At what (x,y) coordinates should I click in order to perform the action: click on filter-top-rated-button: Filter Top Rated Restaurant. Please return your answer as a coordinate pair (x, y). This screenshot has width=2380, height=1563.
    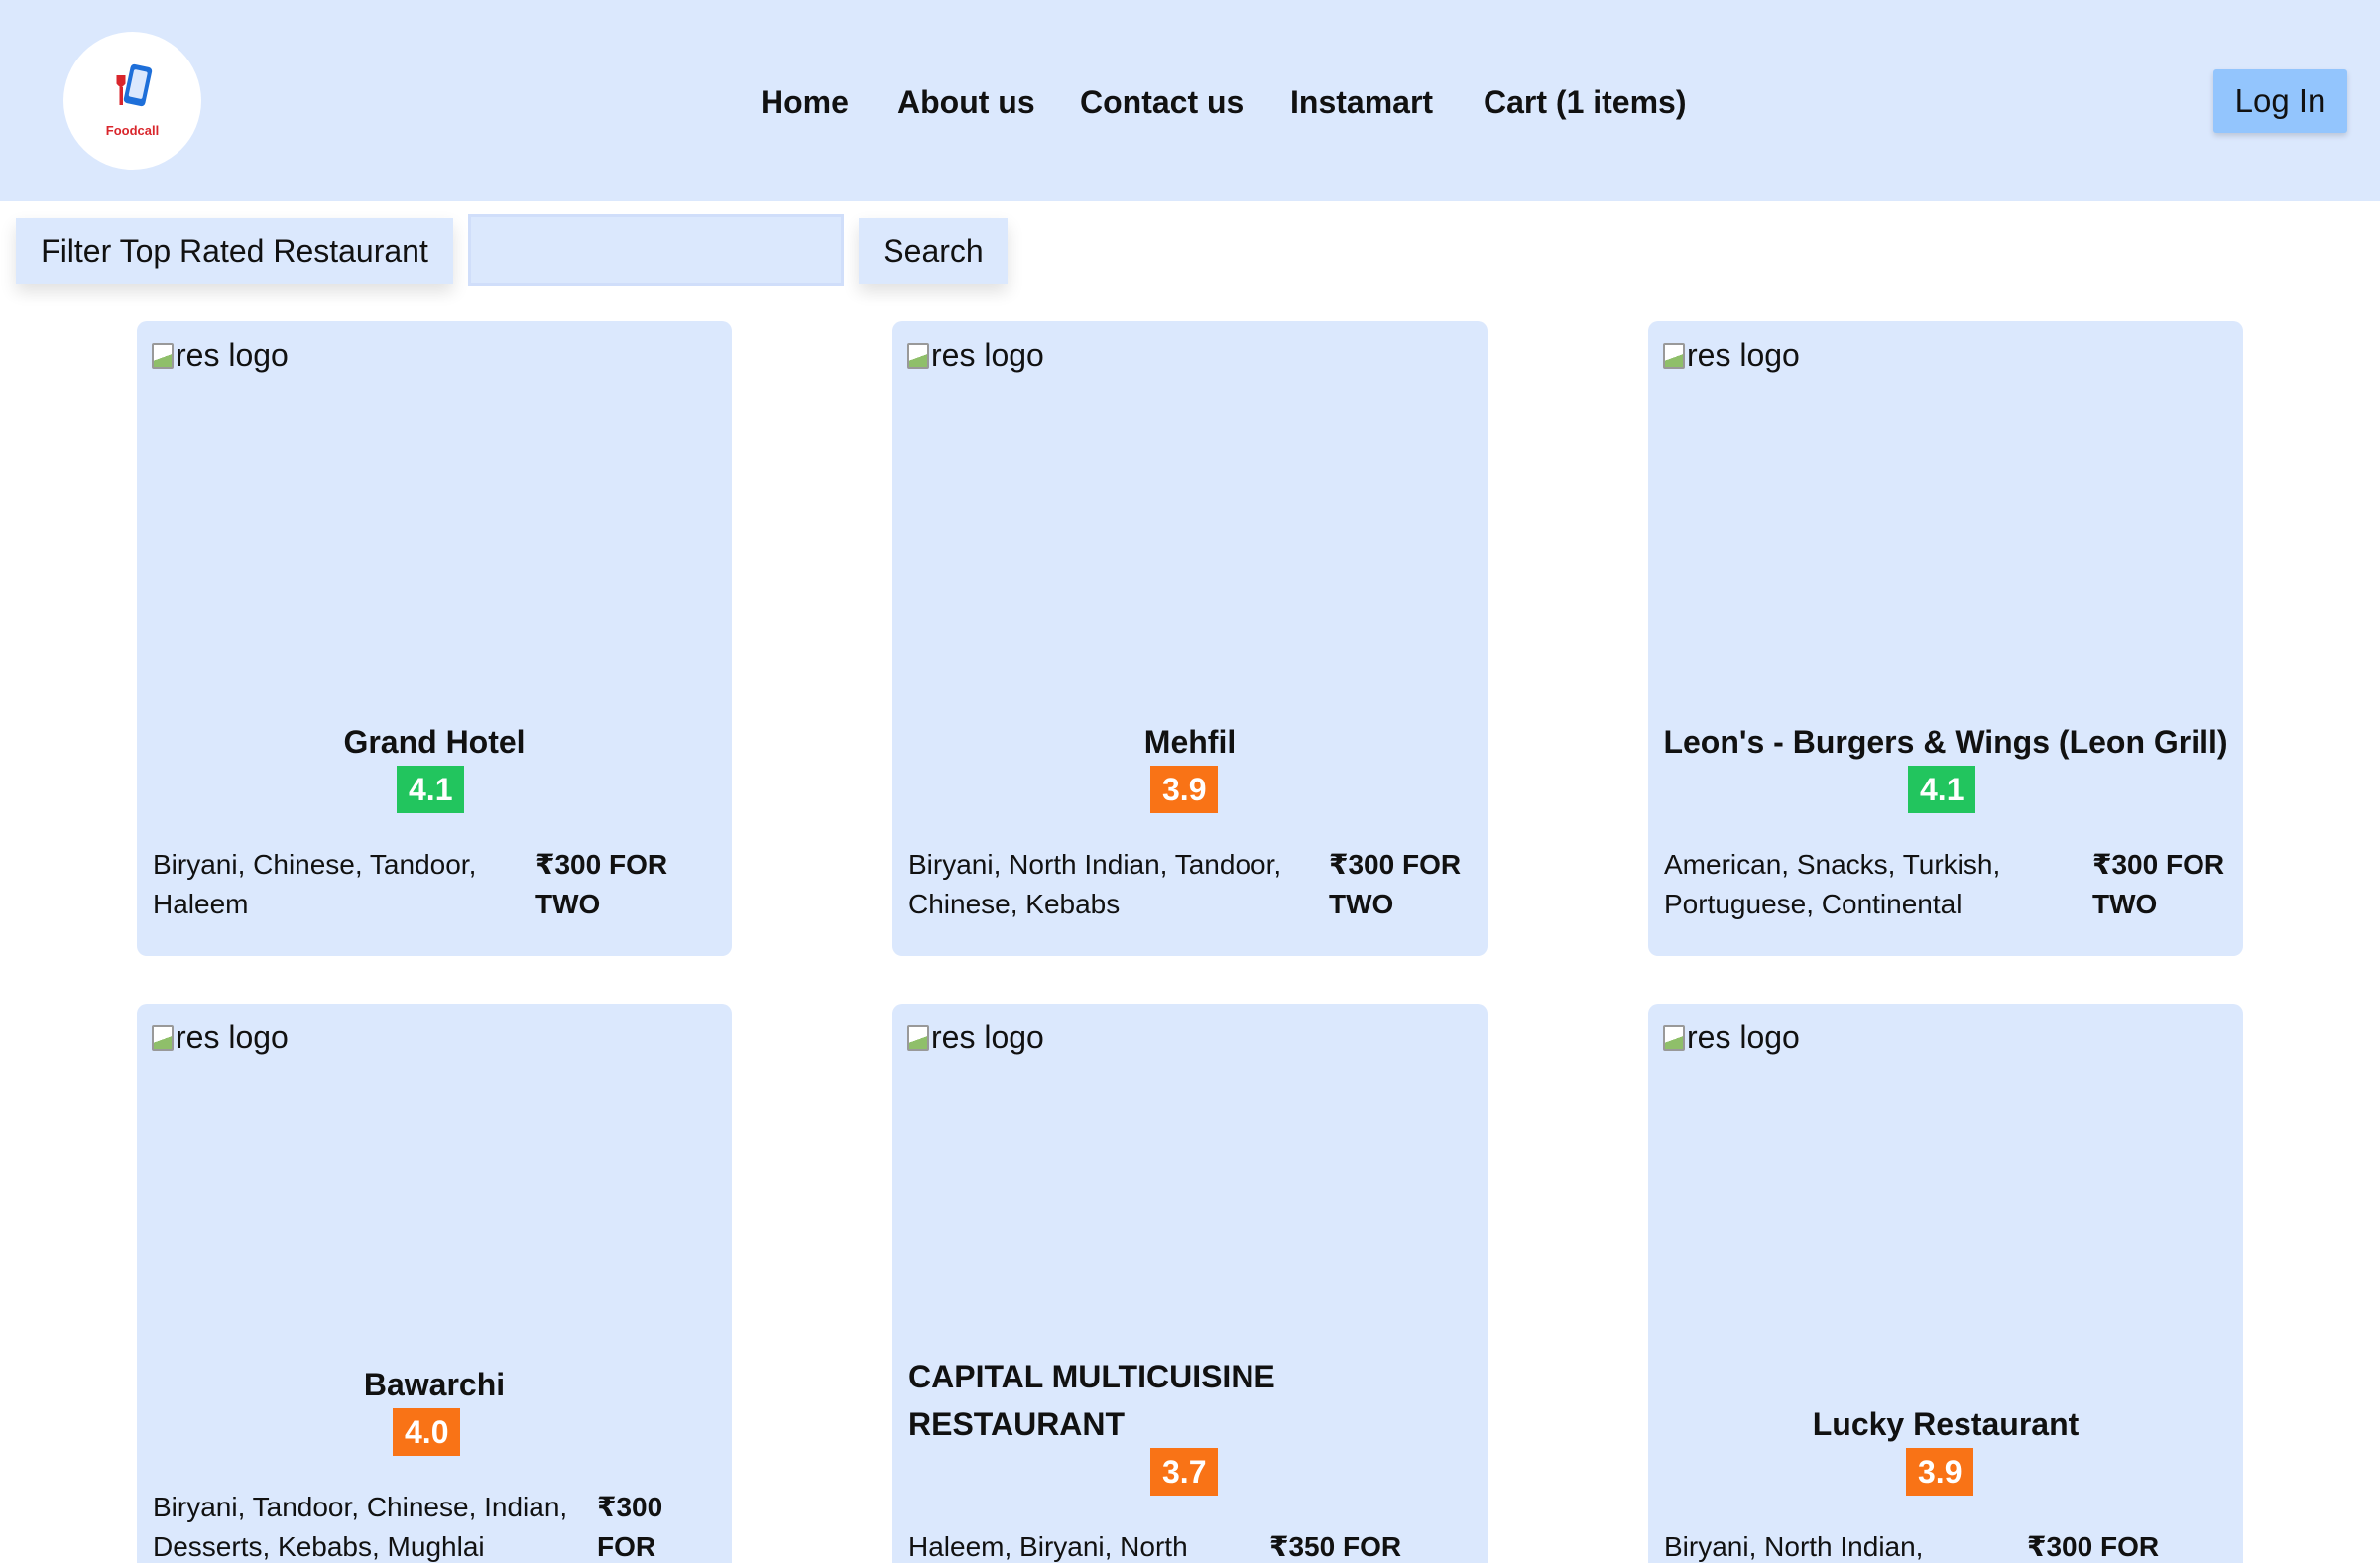
    Looking at the image, I should click on (234, 251).